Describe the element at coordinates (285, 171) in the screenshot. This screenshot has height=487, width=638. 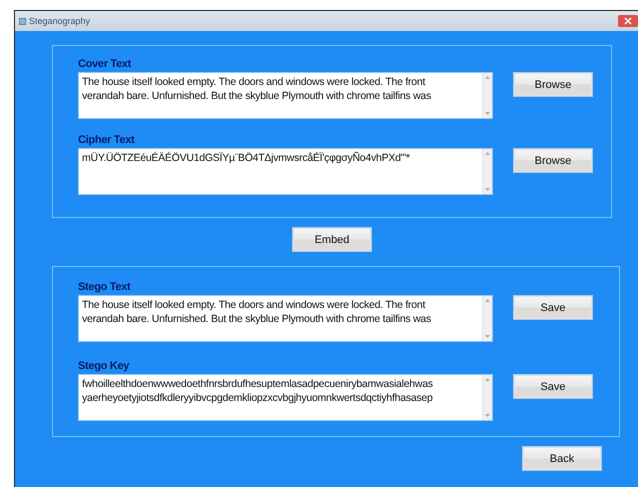
I see `text-area: mÜY.ÜÖTZEéuÉÄÉÖVU1dGSÏYµ¨BÖ4TΔjvmwsrcåÉÏ'çφgσyÑo4vhPXd'"*` at that location.